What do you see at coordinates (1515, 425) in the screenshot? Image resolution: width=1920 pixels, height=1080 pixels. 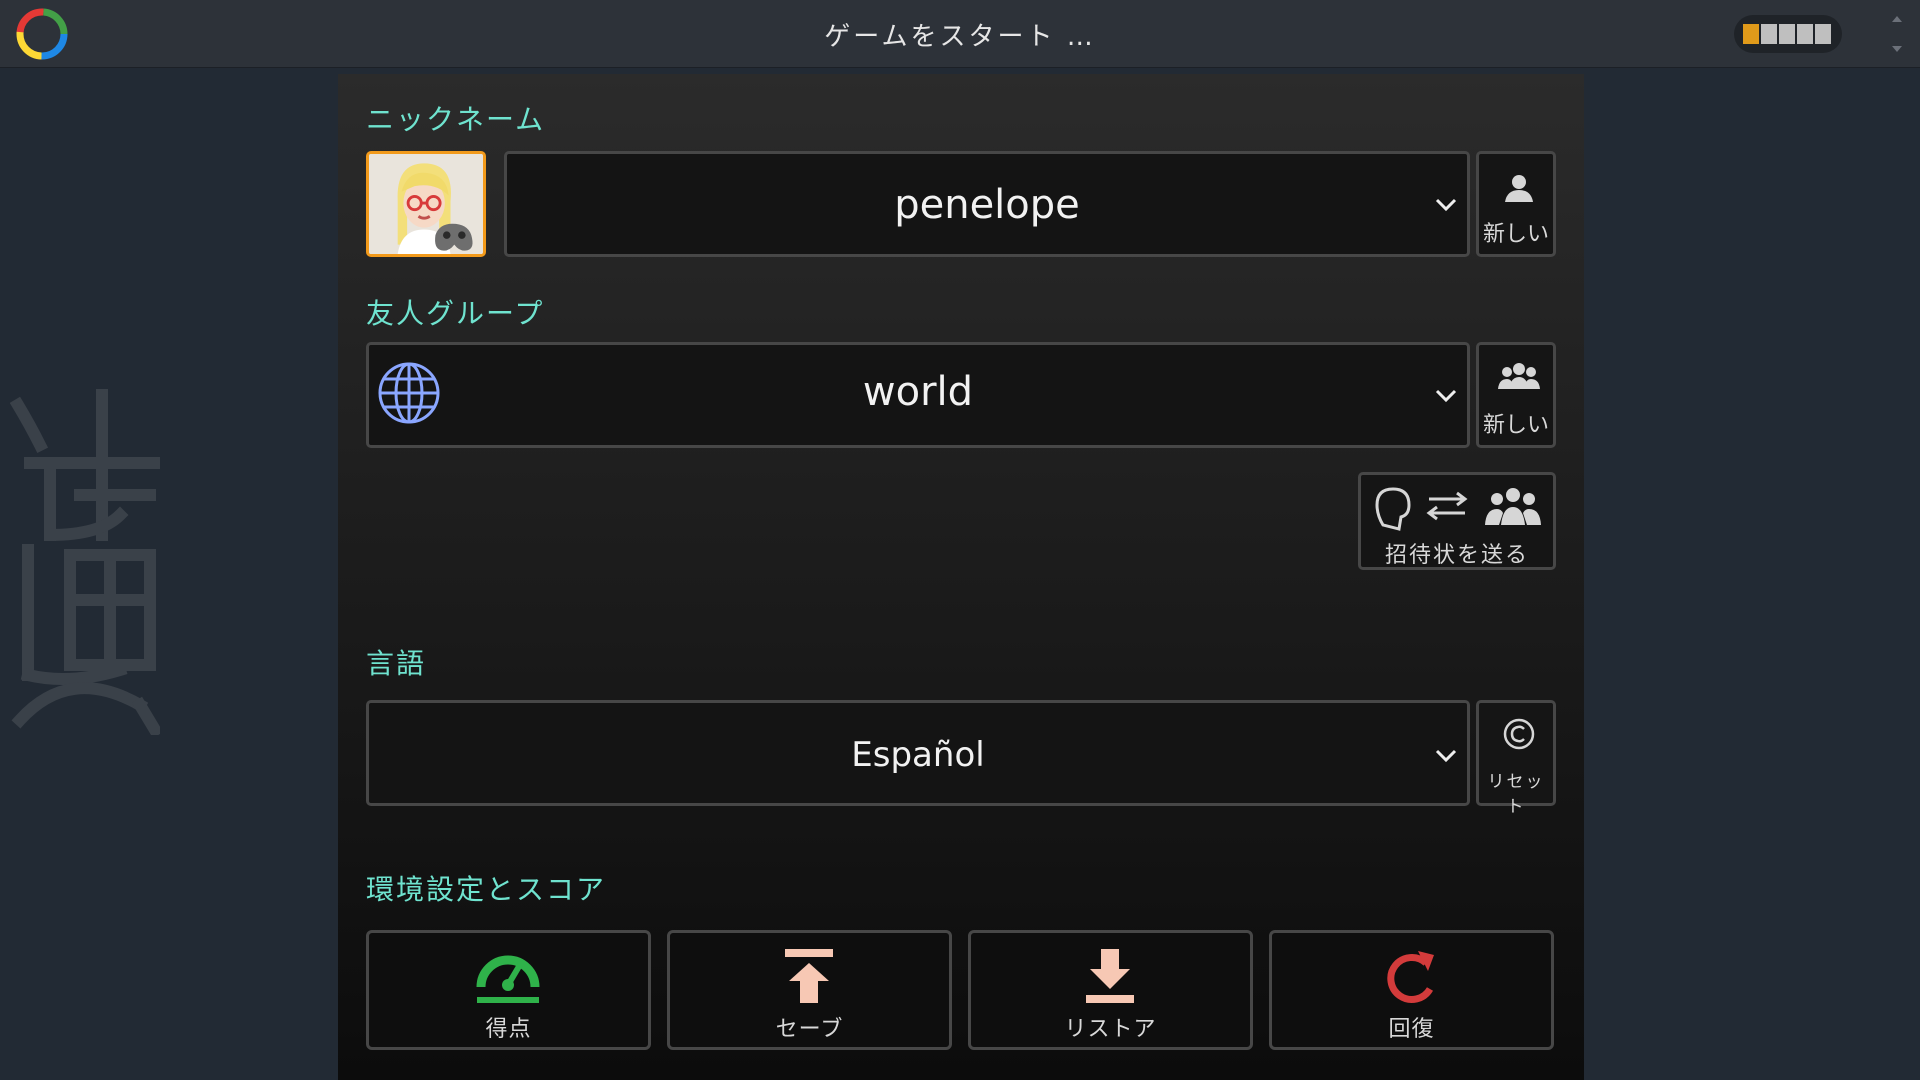 I see `new-group-label: 新しい` at bounding box center [1515, 425].